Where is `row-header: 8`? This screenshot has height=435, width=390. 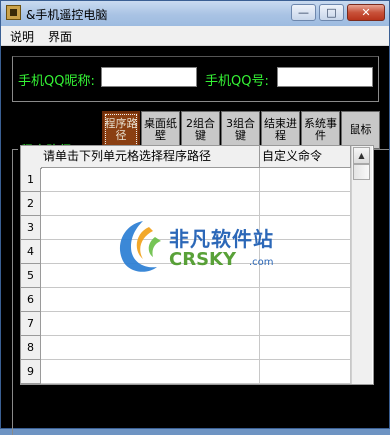 row-header: 8 is located at coordinates (31, 348).